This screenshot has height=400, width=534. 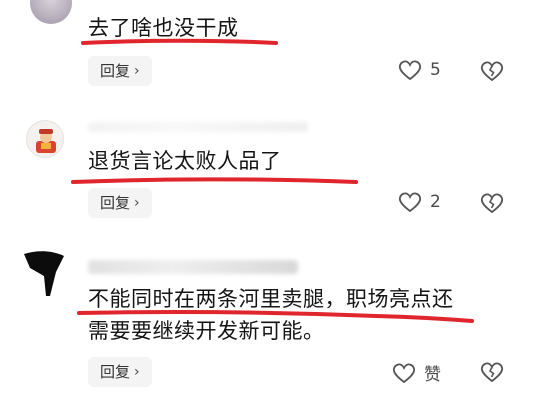 I want to click on avatar-dark-shape-icon, so click(x=44, y=273).